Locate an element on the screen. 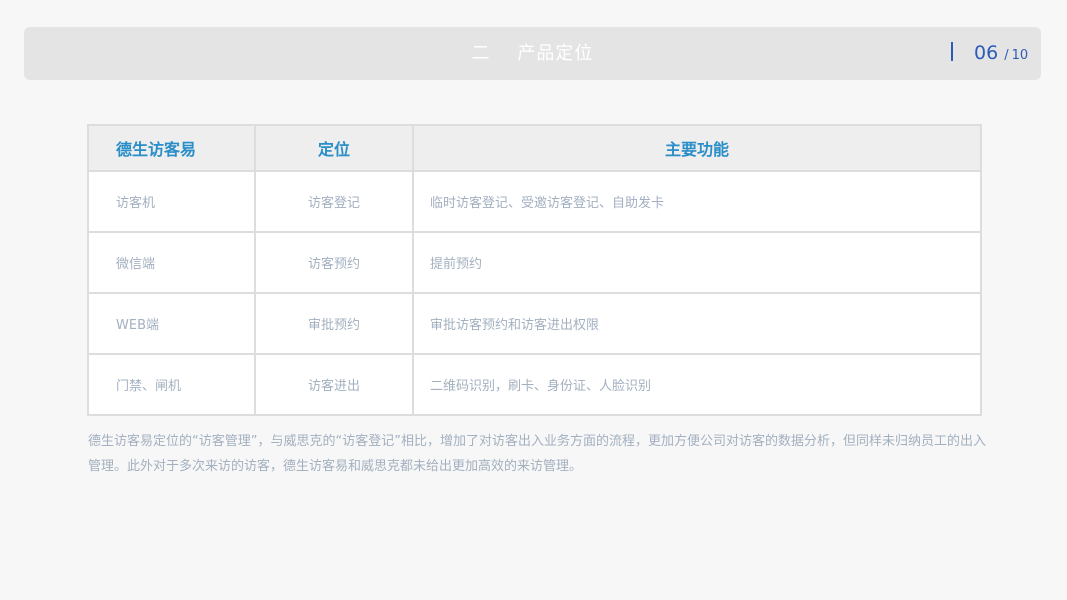  cell-position: 访客进出 is located at coordinates (334, 384).